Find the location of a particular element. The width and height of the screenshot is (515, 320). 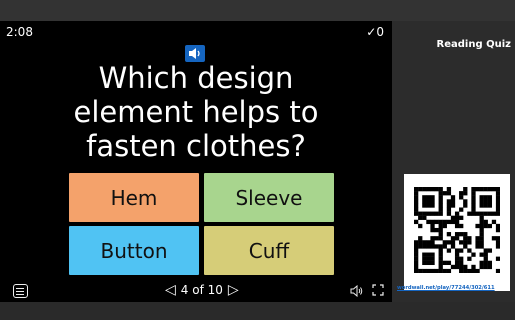

answer-label: Hem is located at coordinates (134, 197).